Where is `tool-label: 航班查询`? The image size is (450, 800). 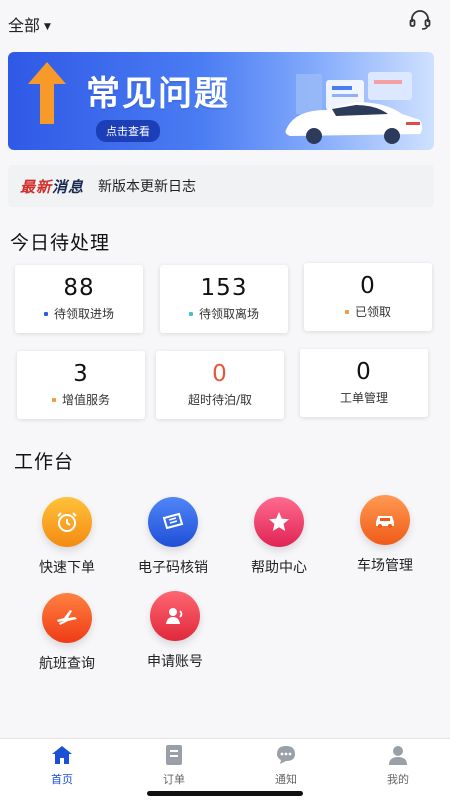
tool-label: 航班查询 is located at coordinates (67, 664).